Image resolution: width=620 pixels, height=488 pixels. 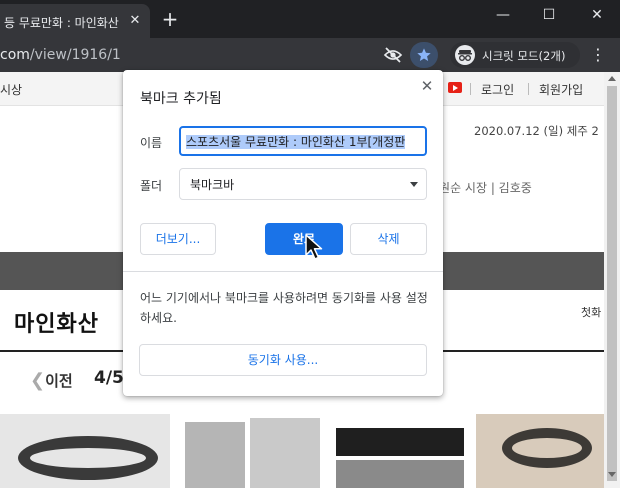 What do you see at coordinates (59, 381) in the screenshot?
I see `previous-label: 이전` at bounding box center [59, 381].